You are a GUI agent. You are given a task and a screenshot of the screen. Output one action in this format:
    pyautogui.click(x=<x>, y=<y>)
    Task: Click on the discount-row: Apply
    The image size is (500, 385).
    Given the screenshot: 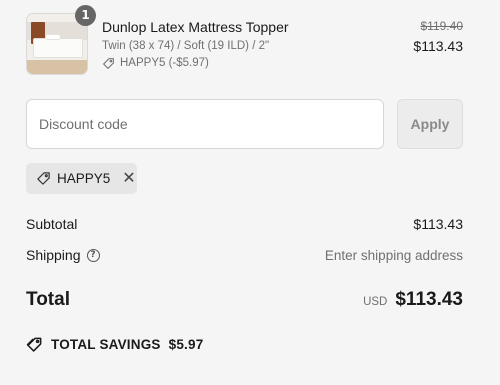 What is the action you would take?
    pyautogui.click(x=244, y=124)
    